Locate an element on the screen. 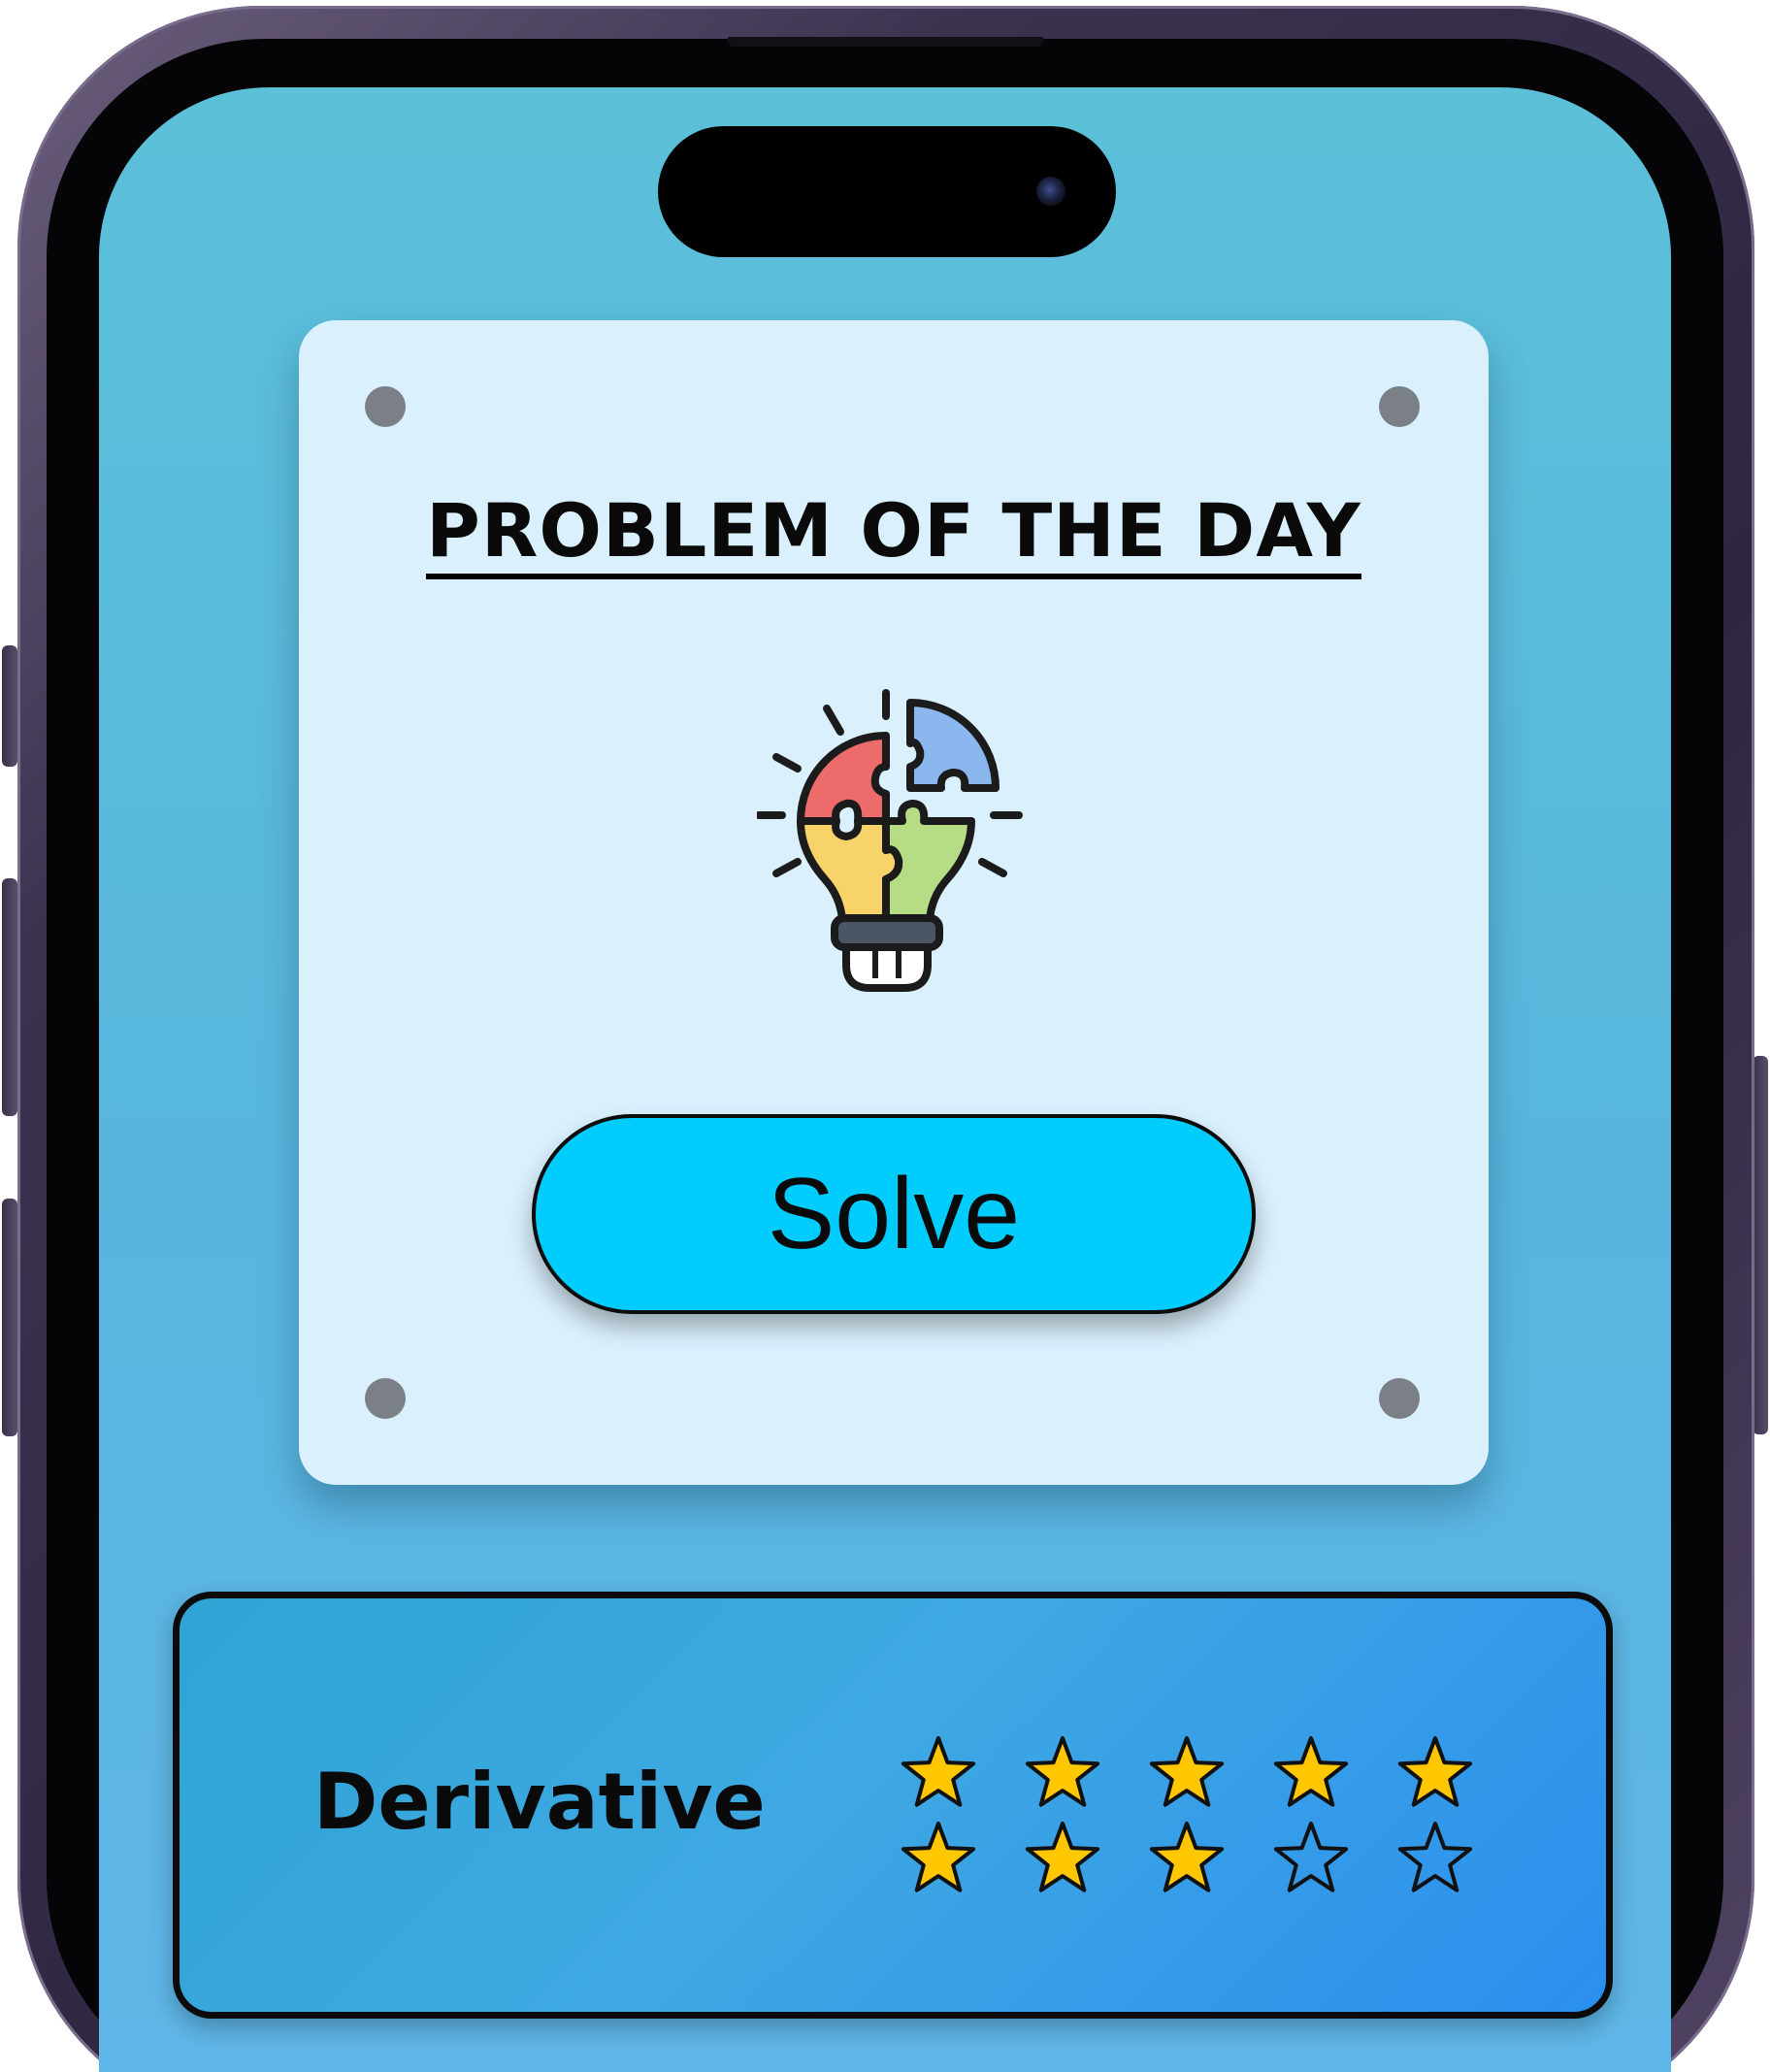  topic-label: Derivative is located at coordinates (539, 1802).